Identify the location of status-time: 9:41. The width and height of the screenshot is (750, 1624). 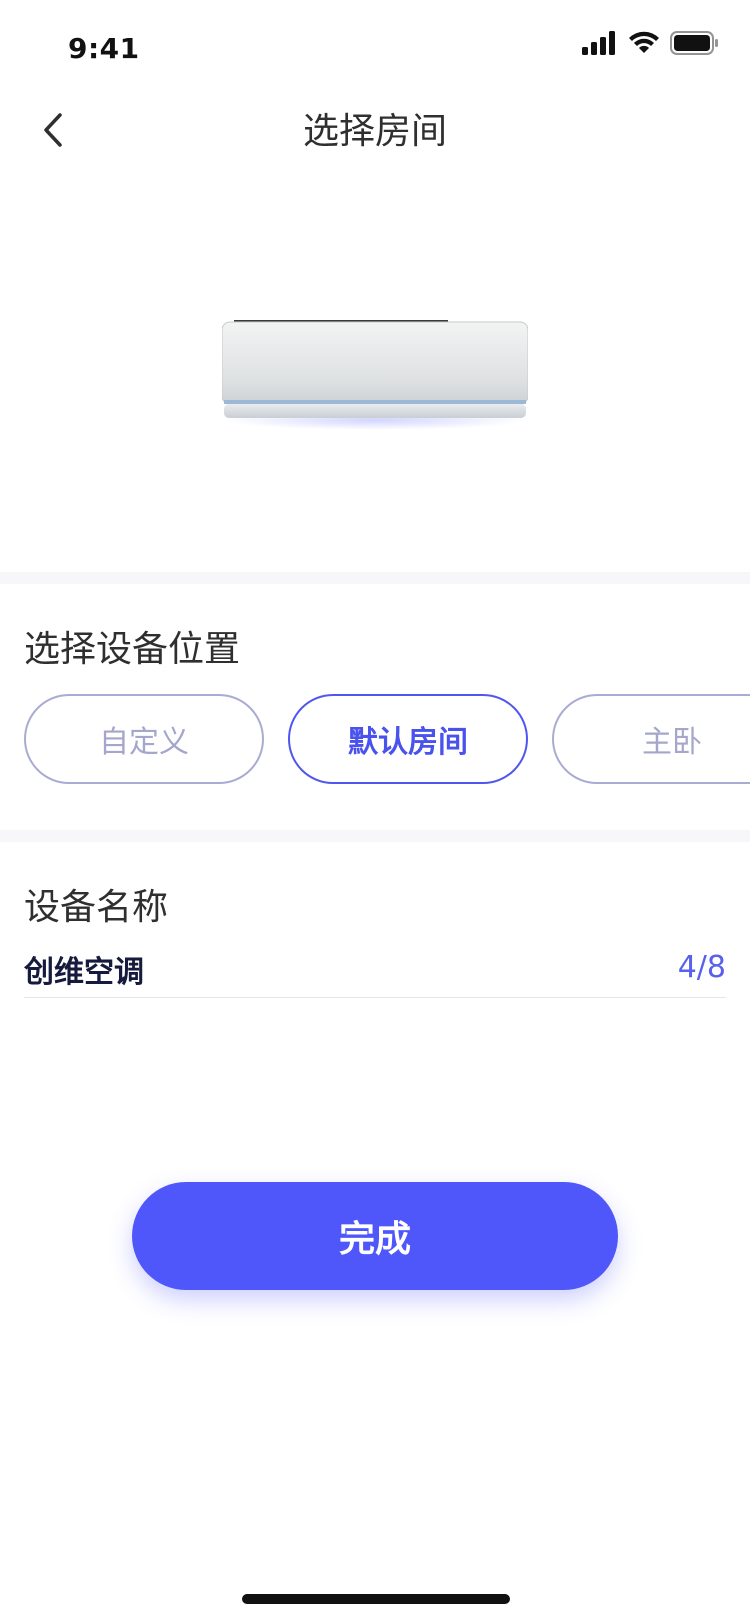
(104, 48).